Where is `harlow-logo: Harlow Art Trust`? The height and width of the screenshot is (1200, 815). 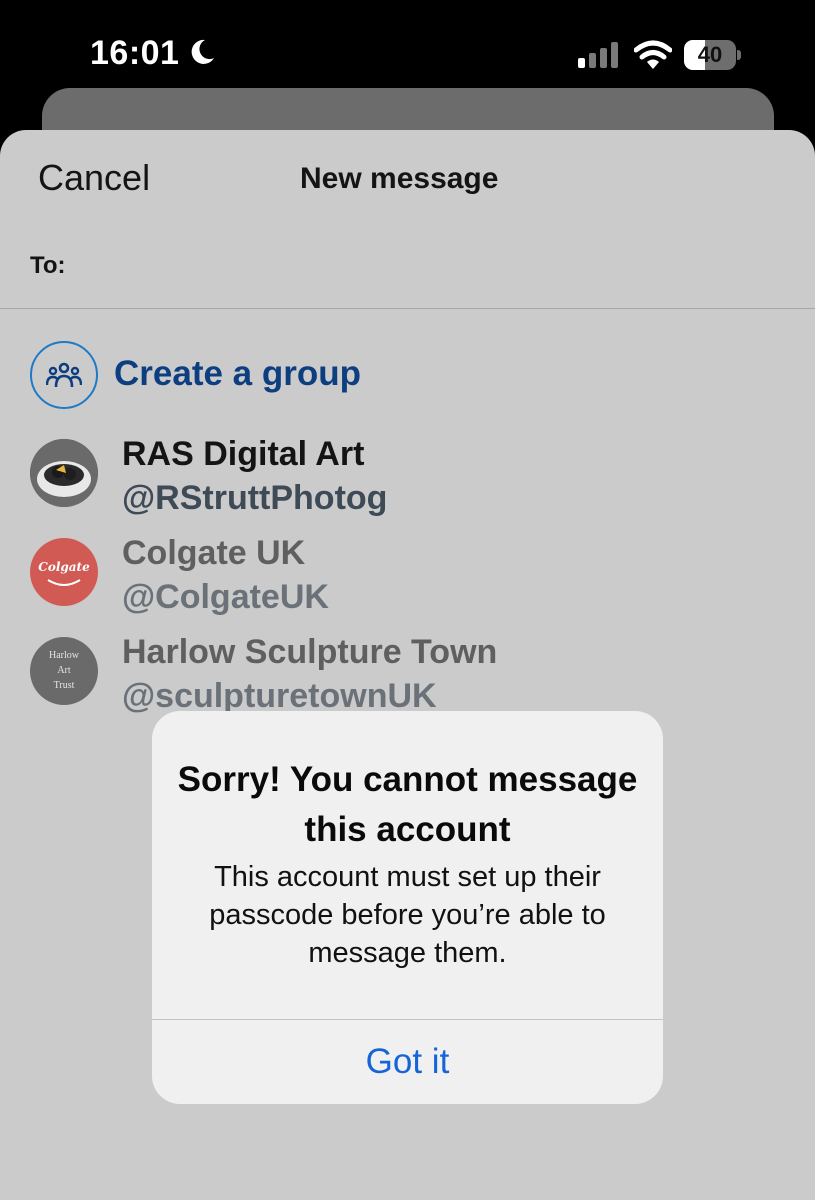 harlow-logo: Harlow Art Trust is located at coordinates (64, 670).